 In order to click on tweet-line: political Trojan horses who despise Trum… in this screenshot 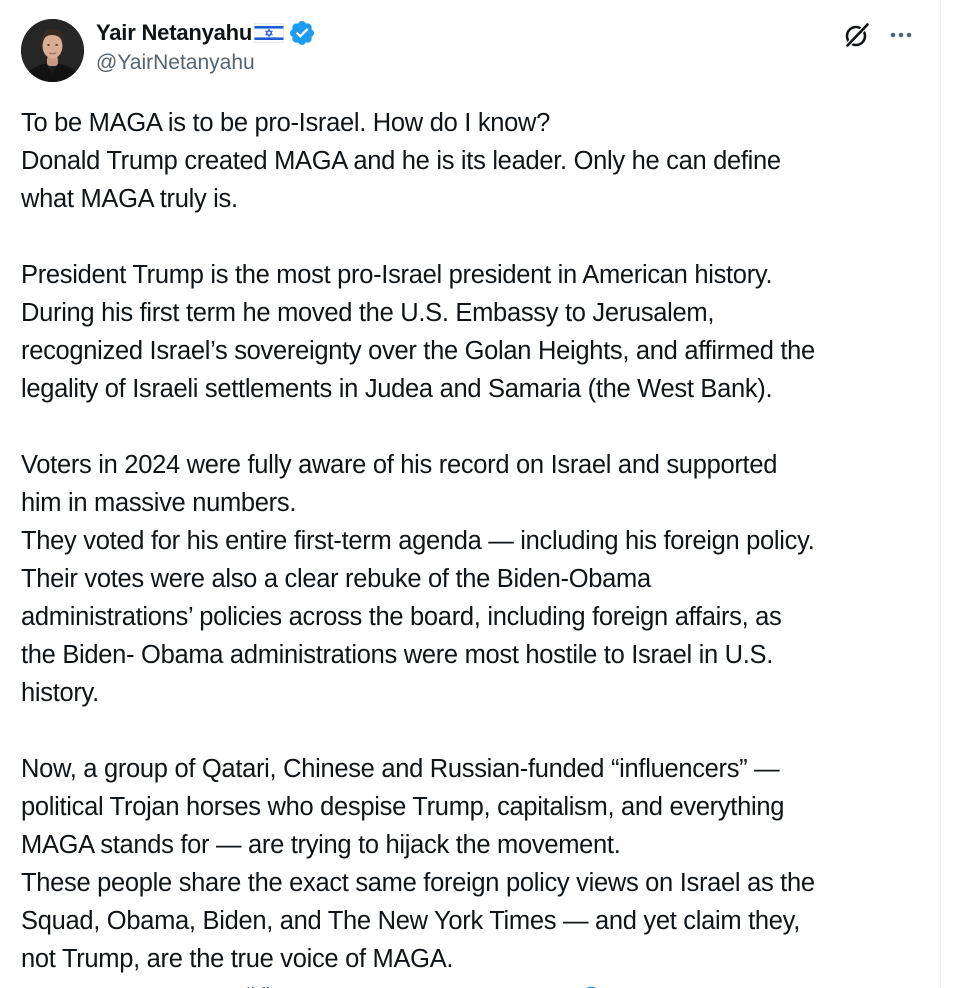, I will do `click(403, 807)`.